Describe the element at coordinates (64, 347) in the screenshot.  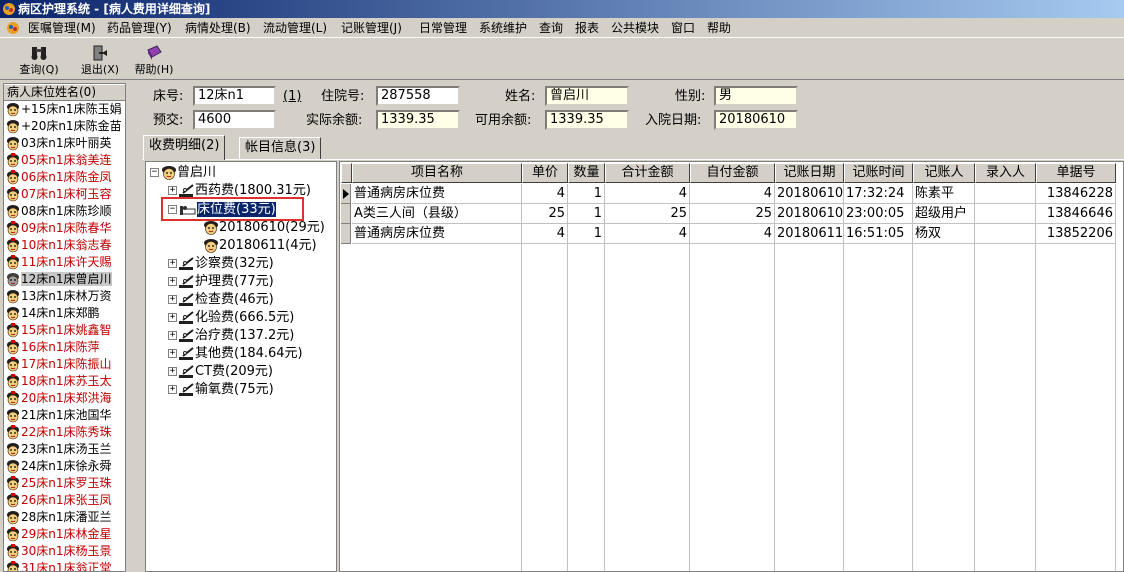
I see `patient-list-item: 16床n1床陈萍` at that location.